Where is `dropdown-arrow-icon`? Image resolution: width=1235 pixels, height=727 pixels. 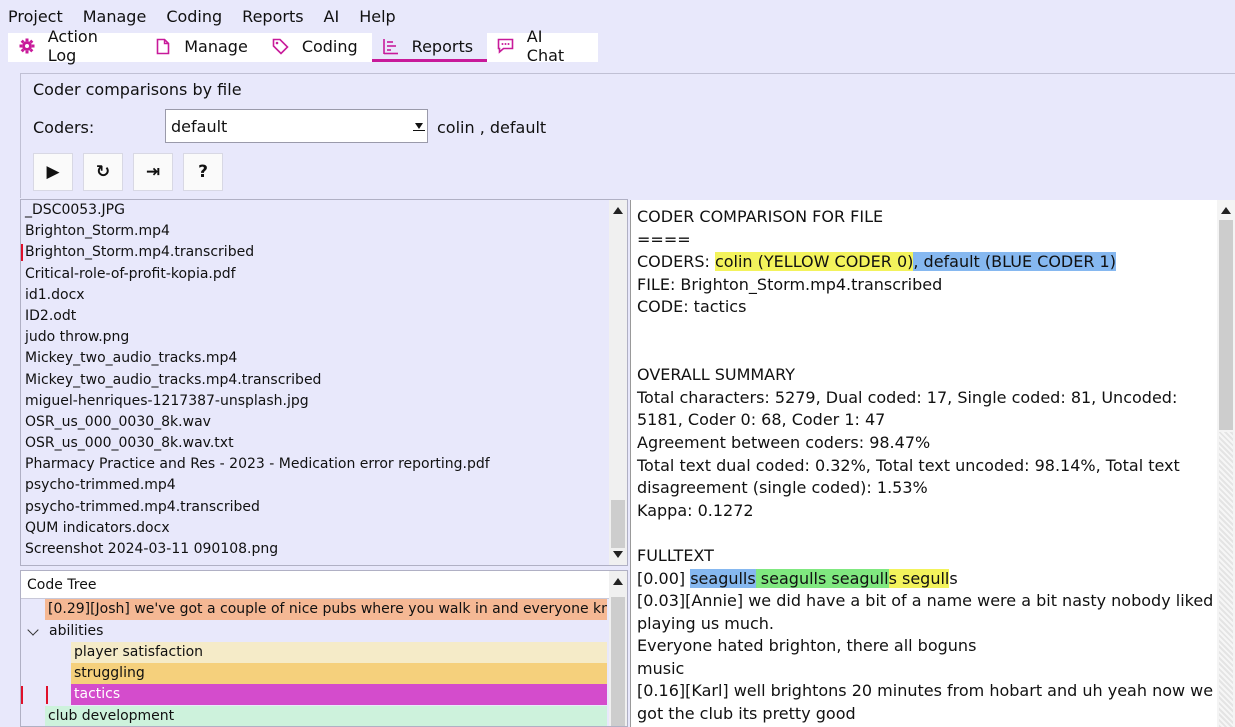
dropdown-arrow-icon is located at coordinates (419, 126).